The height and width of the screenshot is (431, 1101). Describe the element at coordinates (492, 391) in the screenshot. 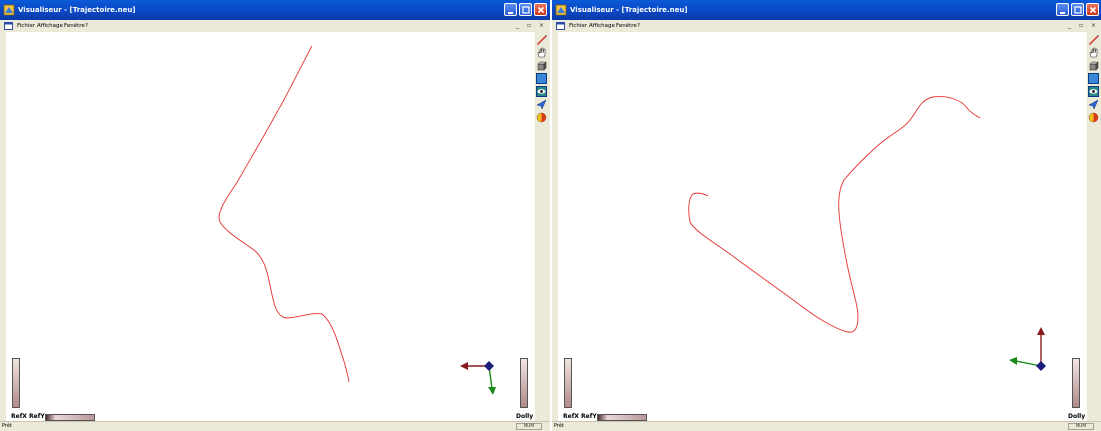

I see `axis-y-head` at that location.